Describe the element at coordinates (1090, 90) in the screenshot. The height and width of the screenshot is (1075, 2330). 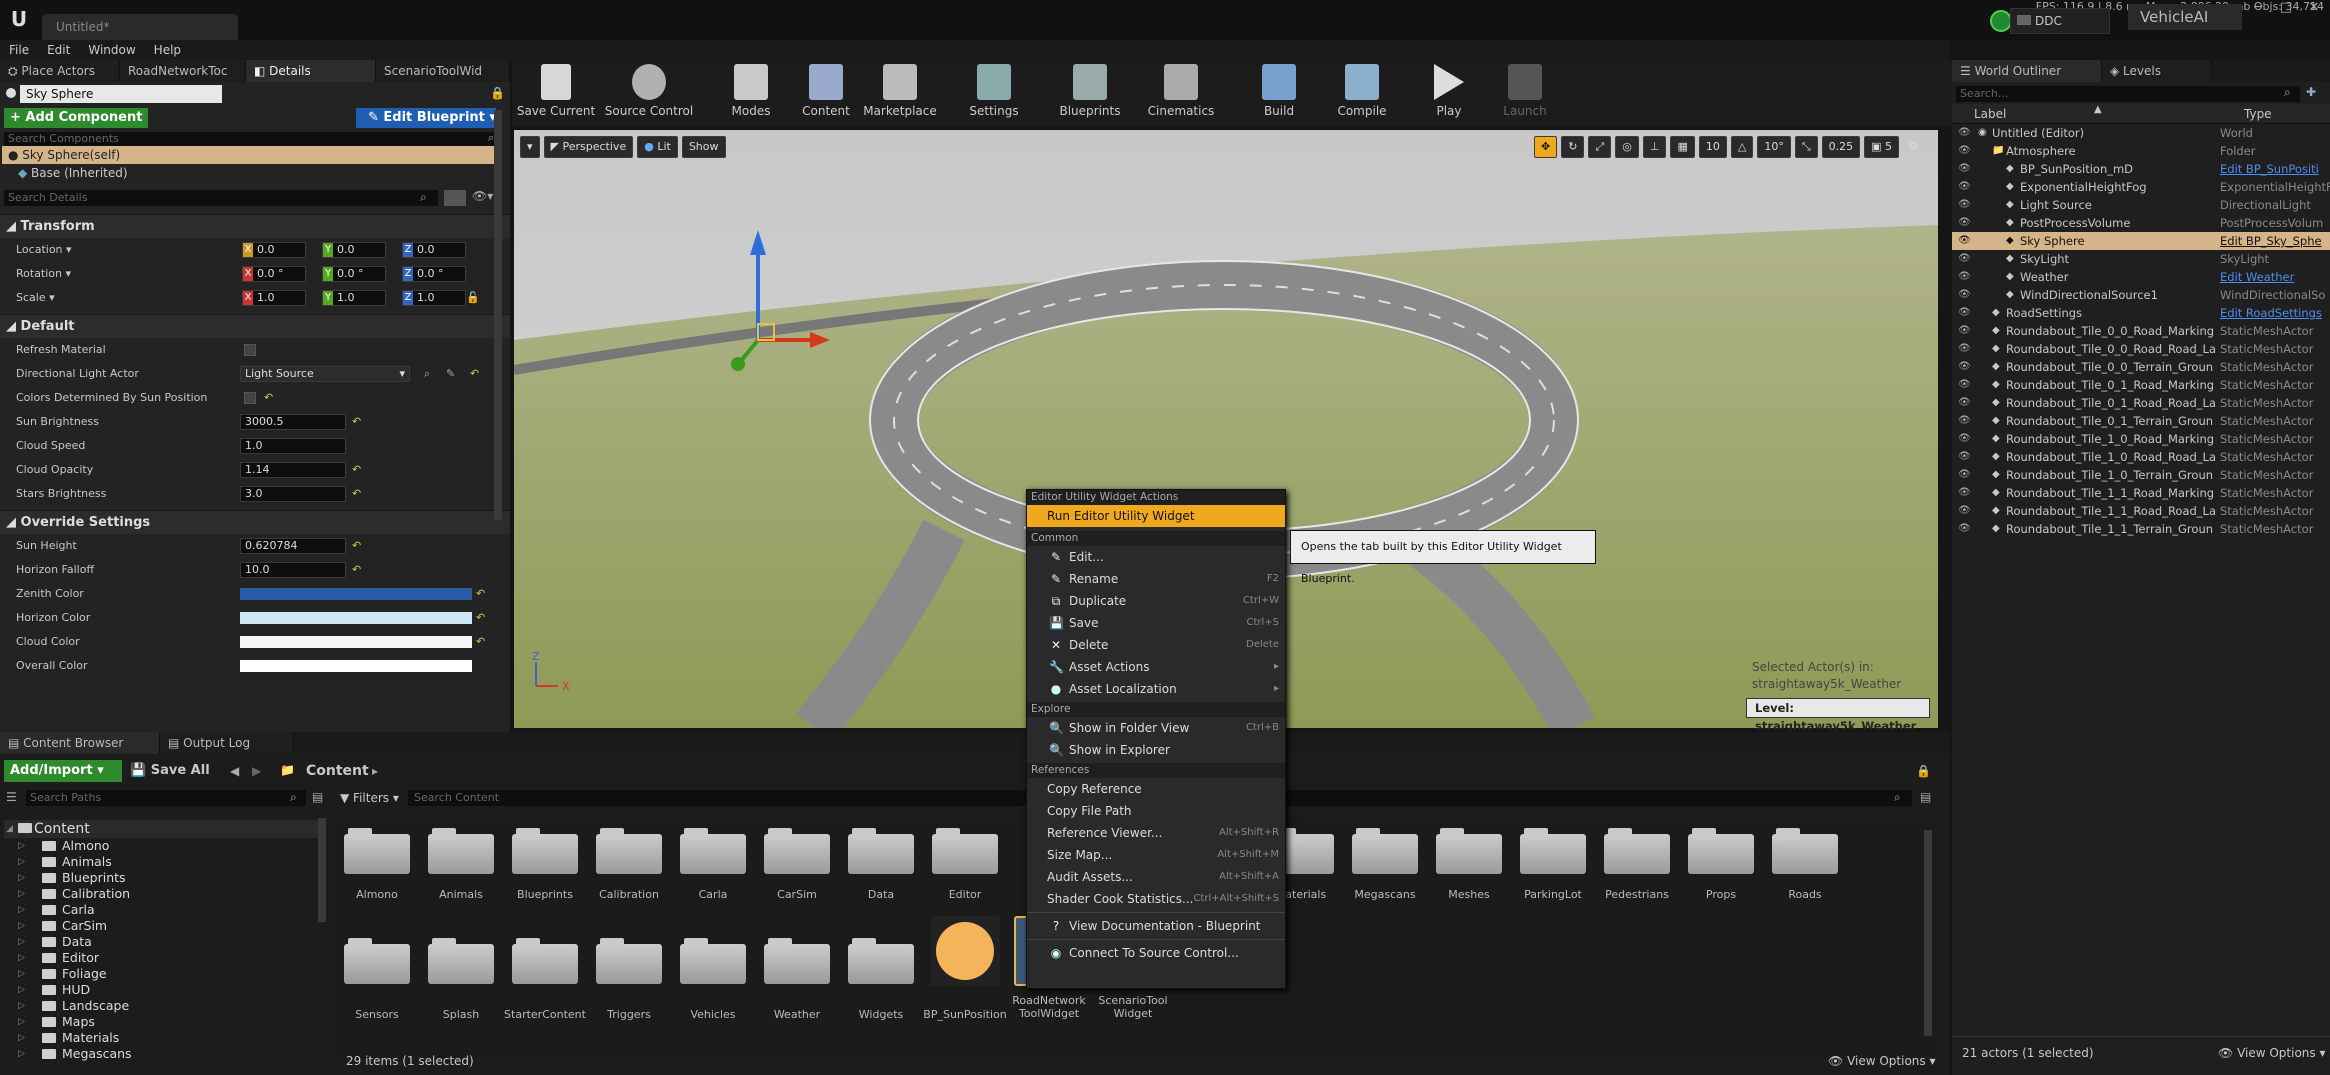
I see `blueprints-button: Blueprints` at that location.